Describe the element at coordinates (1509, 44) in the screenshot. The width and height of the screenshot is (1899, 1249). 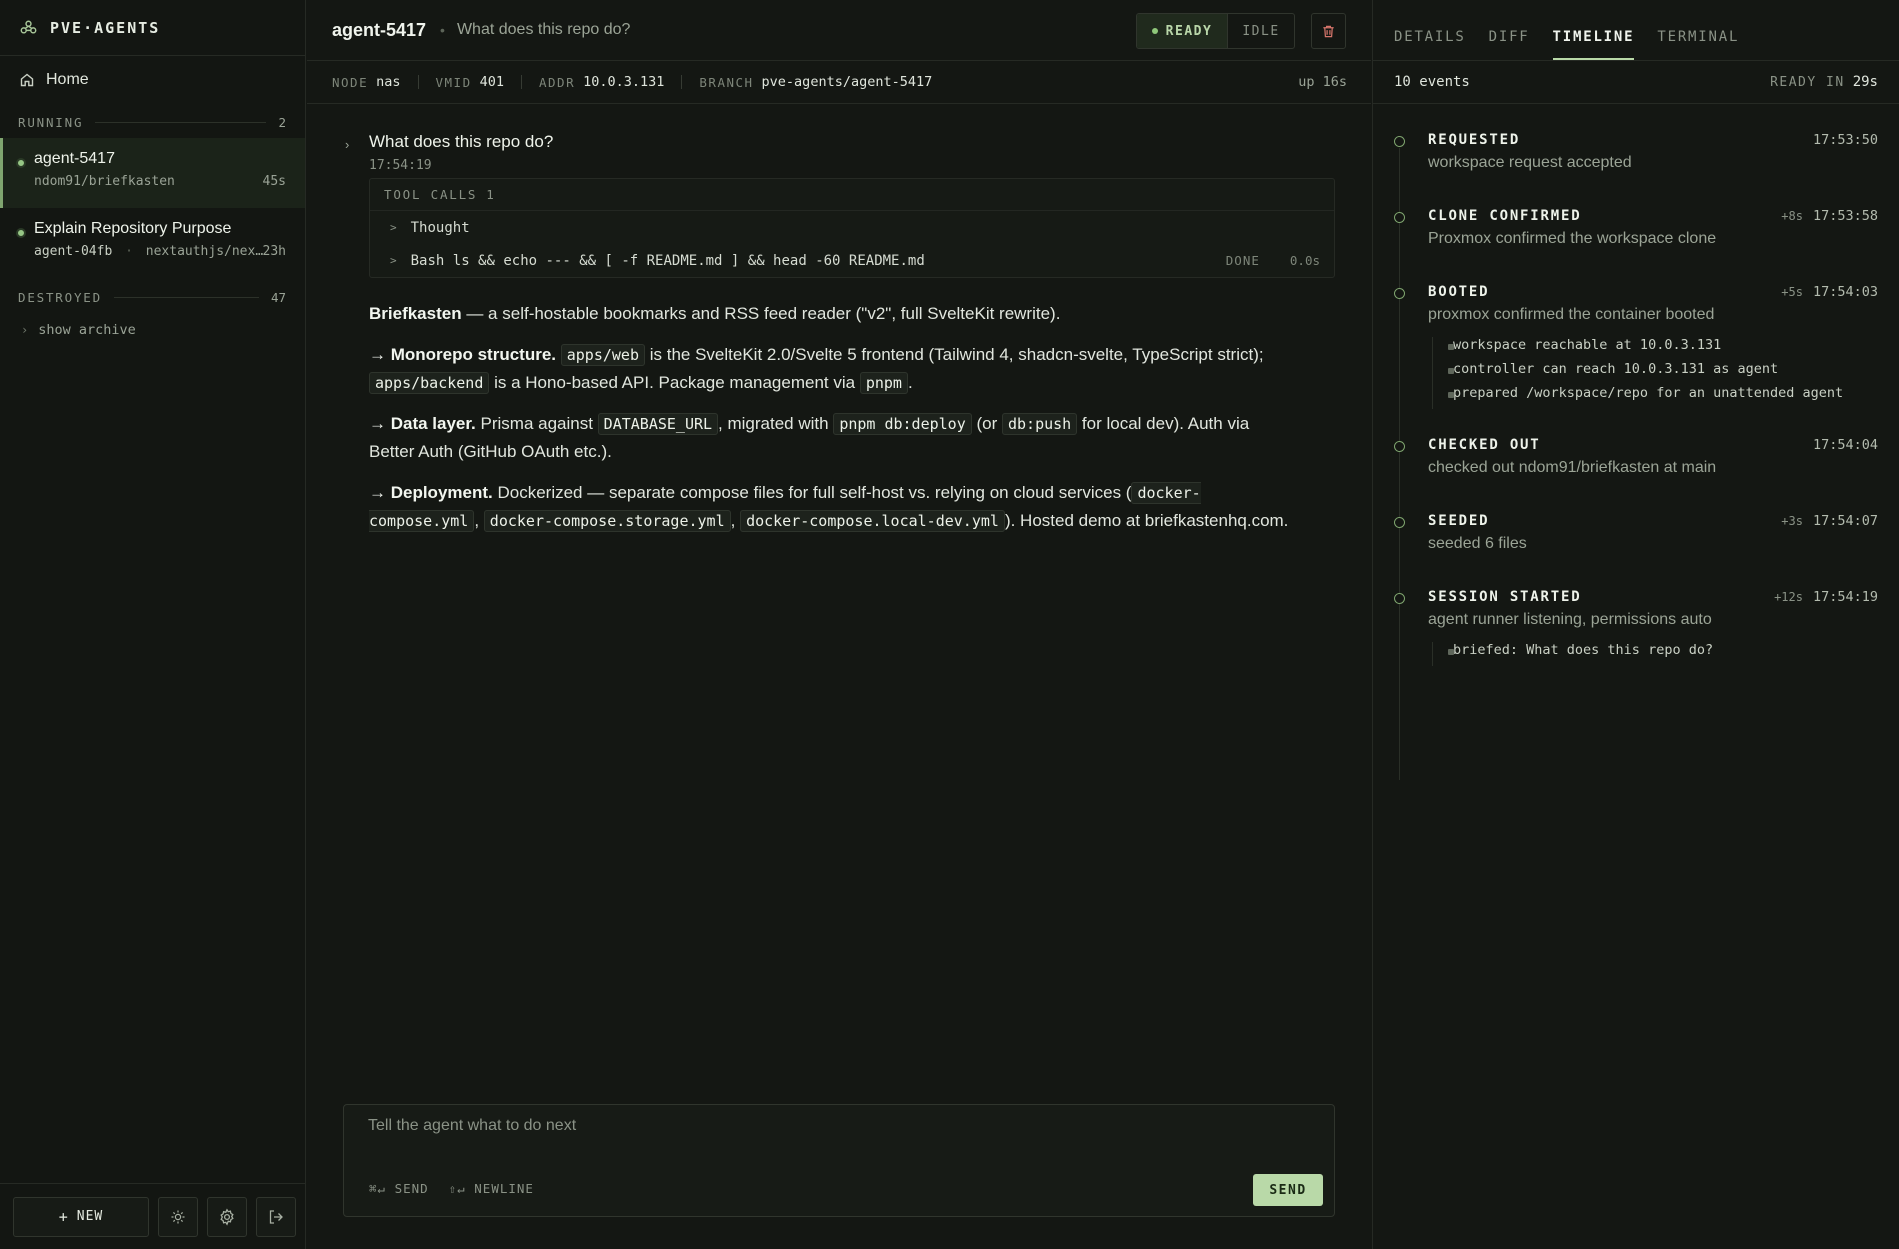
I see `tab-diff: DIFF` at that location.